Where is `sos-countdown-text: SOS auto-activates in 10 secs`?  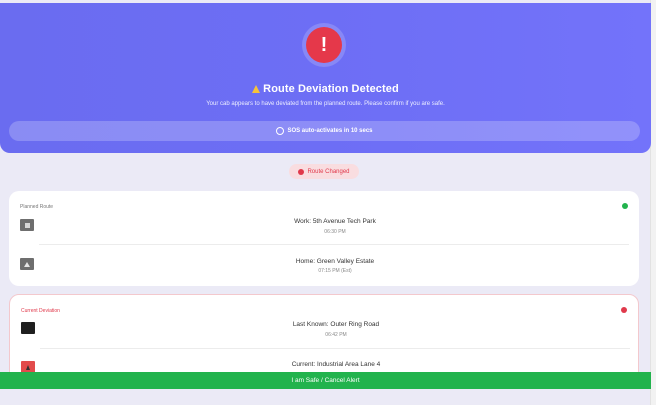
sos-countdown-text: SOS auto-activates in 10 secs is located at coordinates (330, 131).